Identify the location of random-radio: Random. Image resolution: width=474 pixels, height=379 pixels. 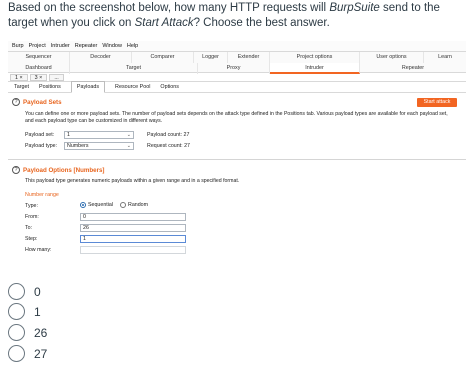
(134, 205).